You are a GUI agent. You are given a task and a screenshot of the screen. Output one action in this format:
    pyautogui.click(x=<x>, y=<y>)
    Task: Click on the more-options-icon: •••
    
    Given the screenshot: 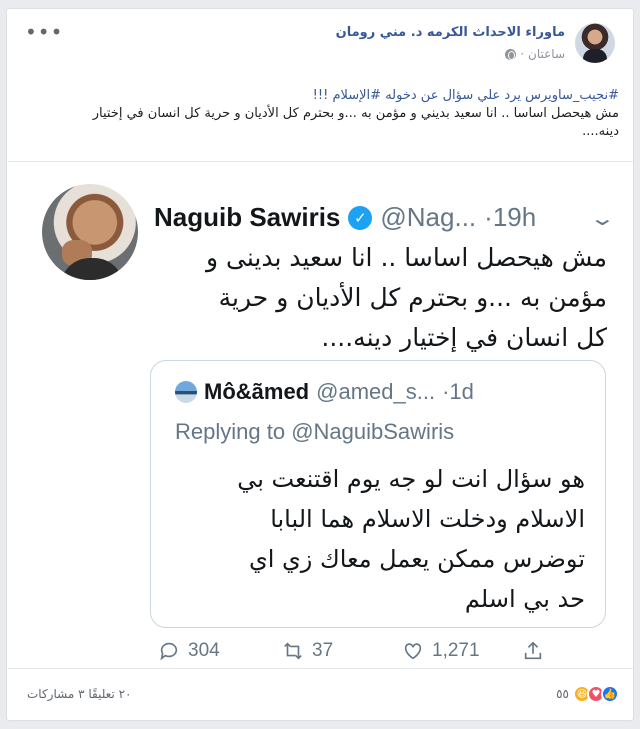 What is the action you would take?
    pyautogui.click(x=44, y=32)
    